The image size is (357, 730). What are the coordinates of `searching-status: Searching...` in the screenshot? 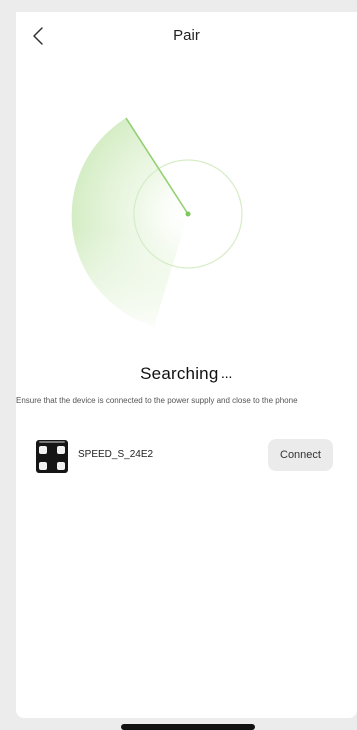 It's located at (186, 374).